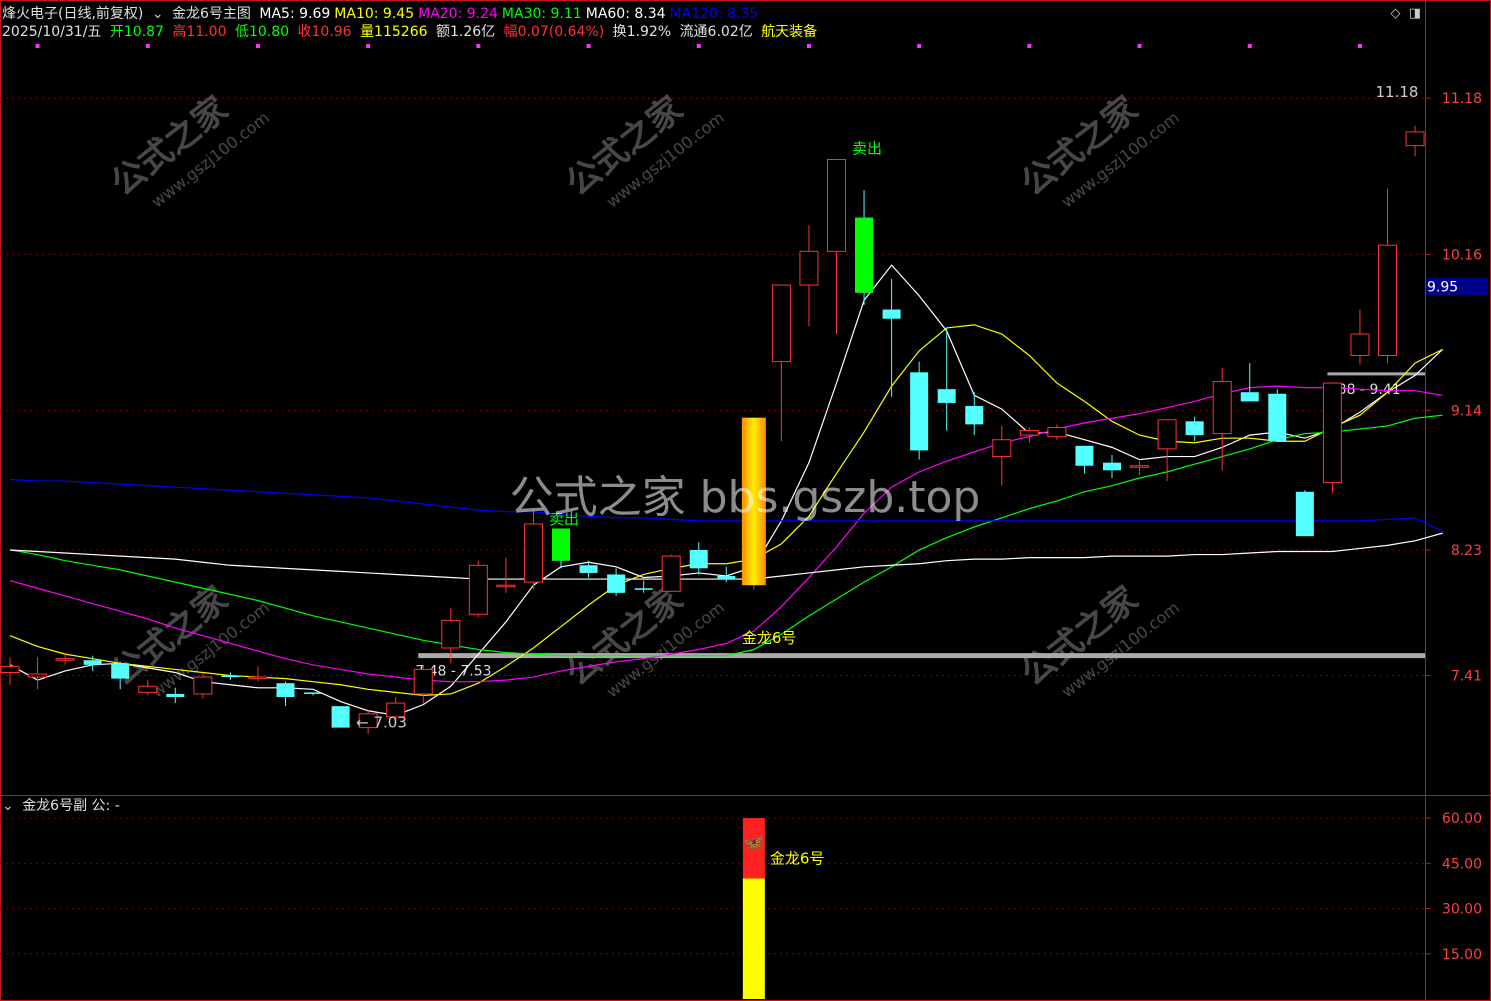  Describe the element at coordinates (1405, 13) in the screenshot. I see `window-controls: ◇ ◨` at that location.